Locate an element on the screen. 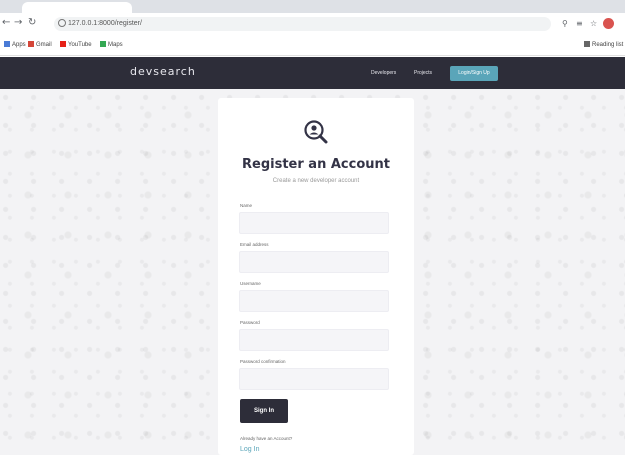 The image size is (625, 455). reload-icon: ↻ is located at coordinates (32, 23).